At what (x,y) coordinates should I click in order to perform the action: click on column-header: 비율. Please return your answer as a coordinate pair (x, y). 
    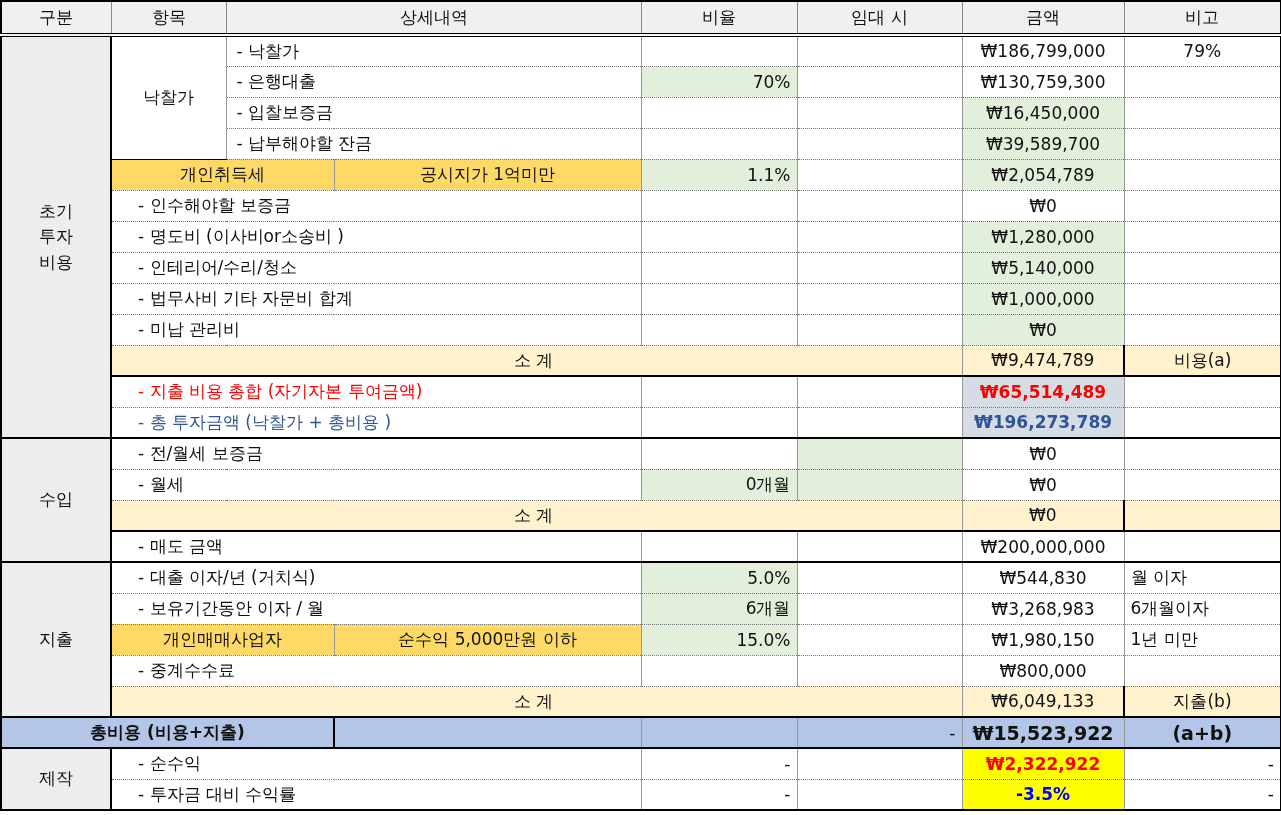
    Looking at the image, I should click on (719, 18).